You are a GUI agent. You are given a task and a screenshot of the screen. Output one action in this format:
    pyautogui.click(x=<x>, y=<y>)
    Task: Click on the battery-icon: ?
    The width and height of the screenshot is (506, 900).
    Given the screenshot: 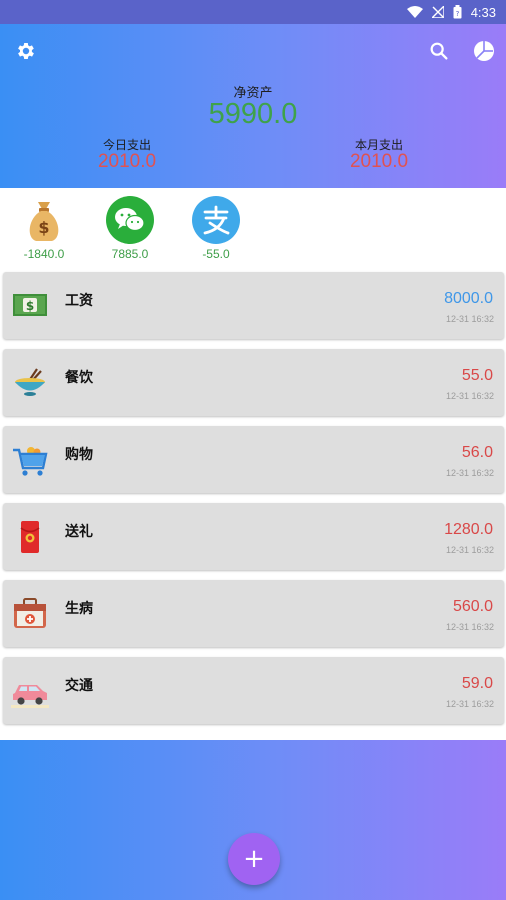 What is the action you would take?
    pyautogui.click(x=457, y=12)
    